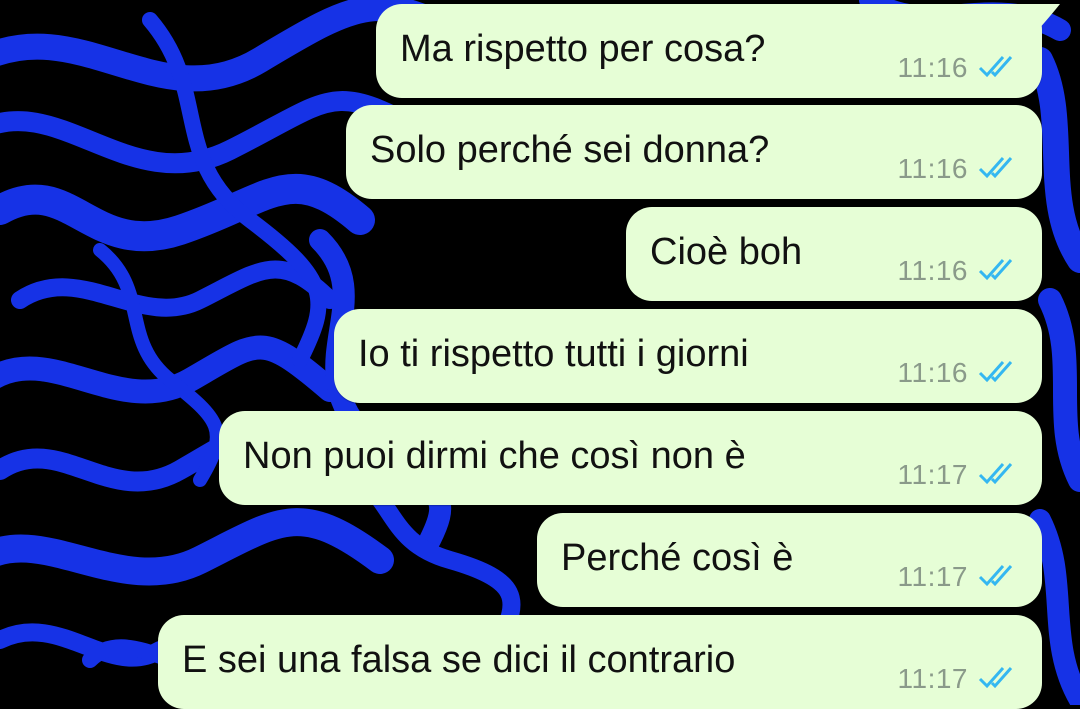 This screenshot has width=1080, height=709. Describe the element at coordinates (1037, 19) in the screenshot. I see `bubble-tail` at that location.